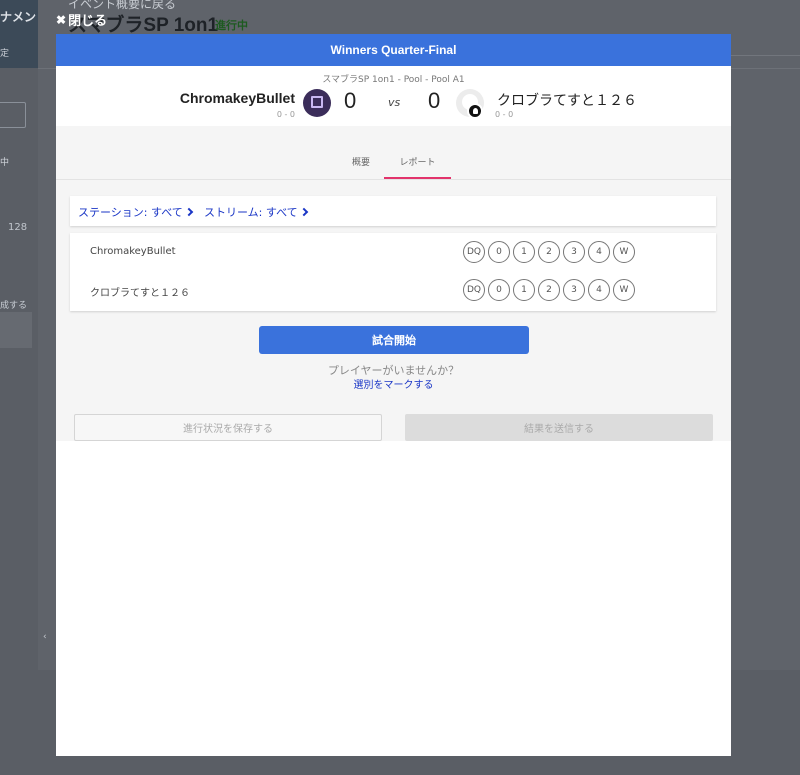 Image resolution: width=800 pixels, height=775 pixels. Describe the element at coordinates (394, 102) in the screenshot. I see `vs-label: vs` at that location.